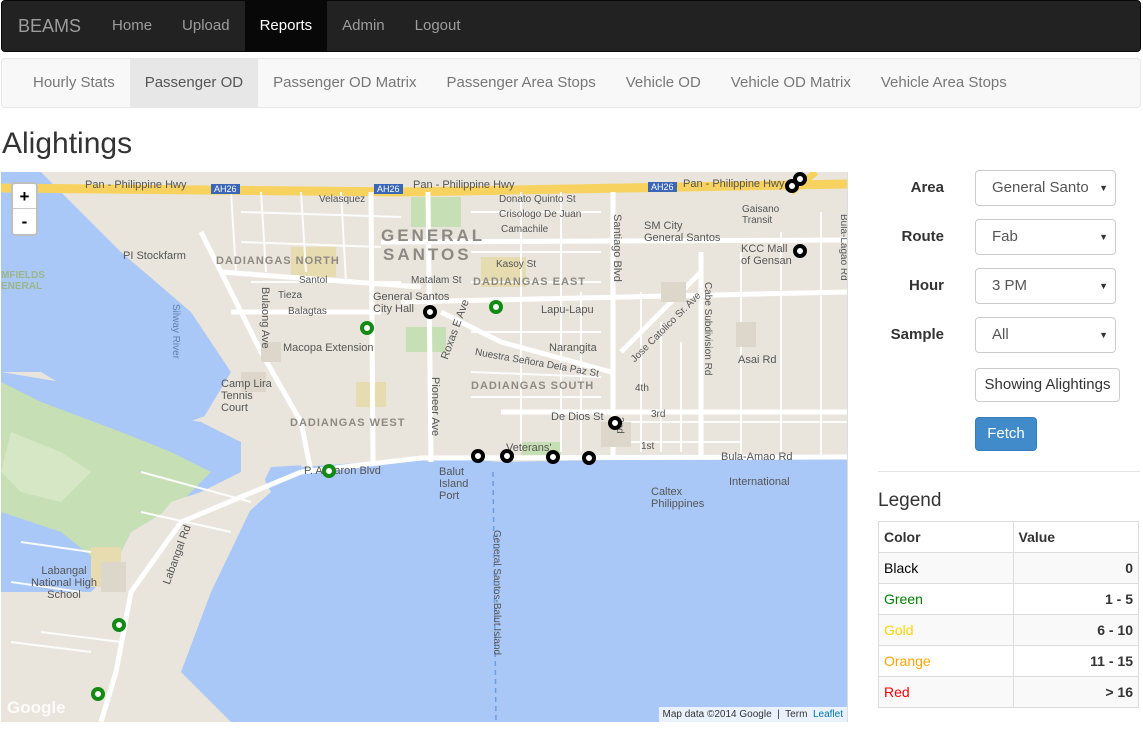 The height and width of the screenshot is (746, 1143). I want to click on legend-header-row: Color Value, so click(1009, 537).